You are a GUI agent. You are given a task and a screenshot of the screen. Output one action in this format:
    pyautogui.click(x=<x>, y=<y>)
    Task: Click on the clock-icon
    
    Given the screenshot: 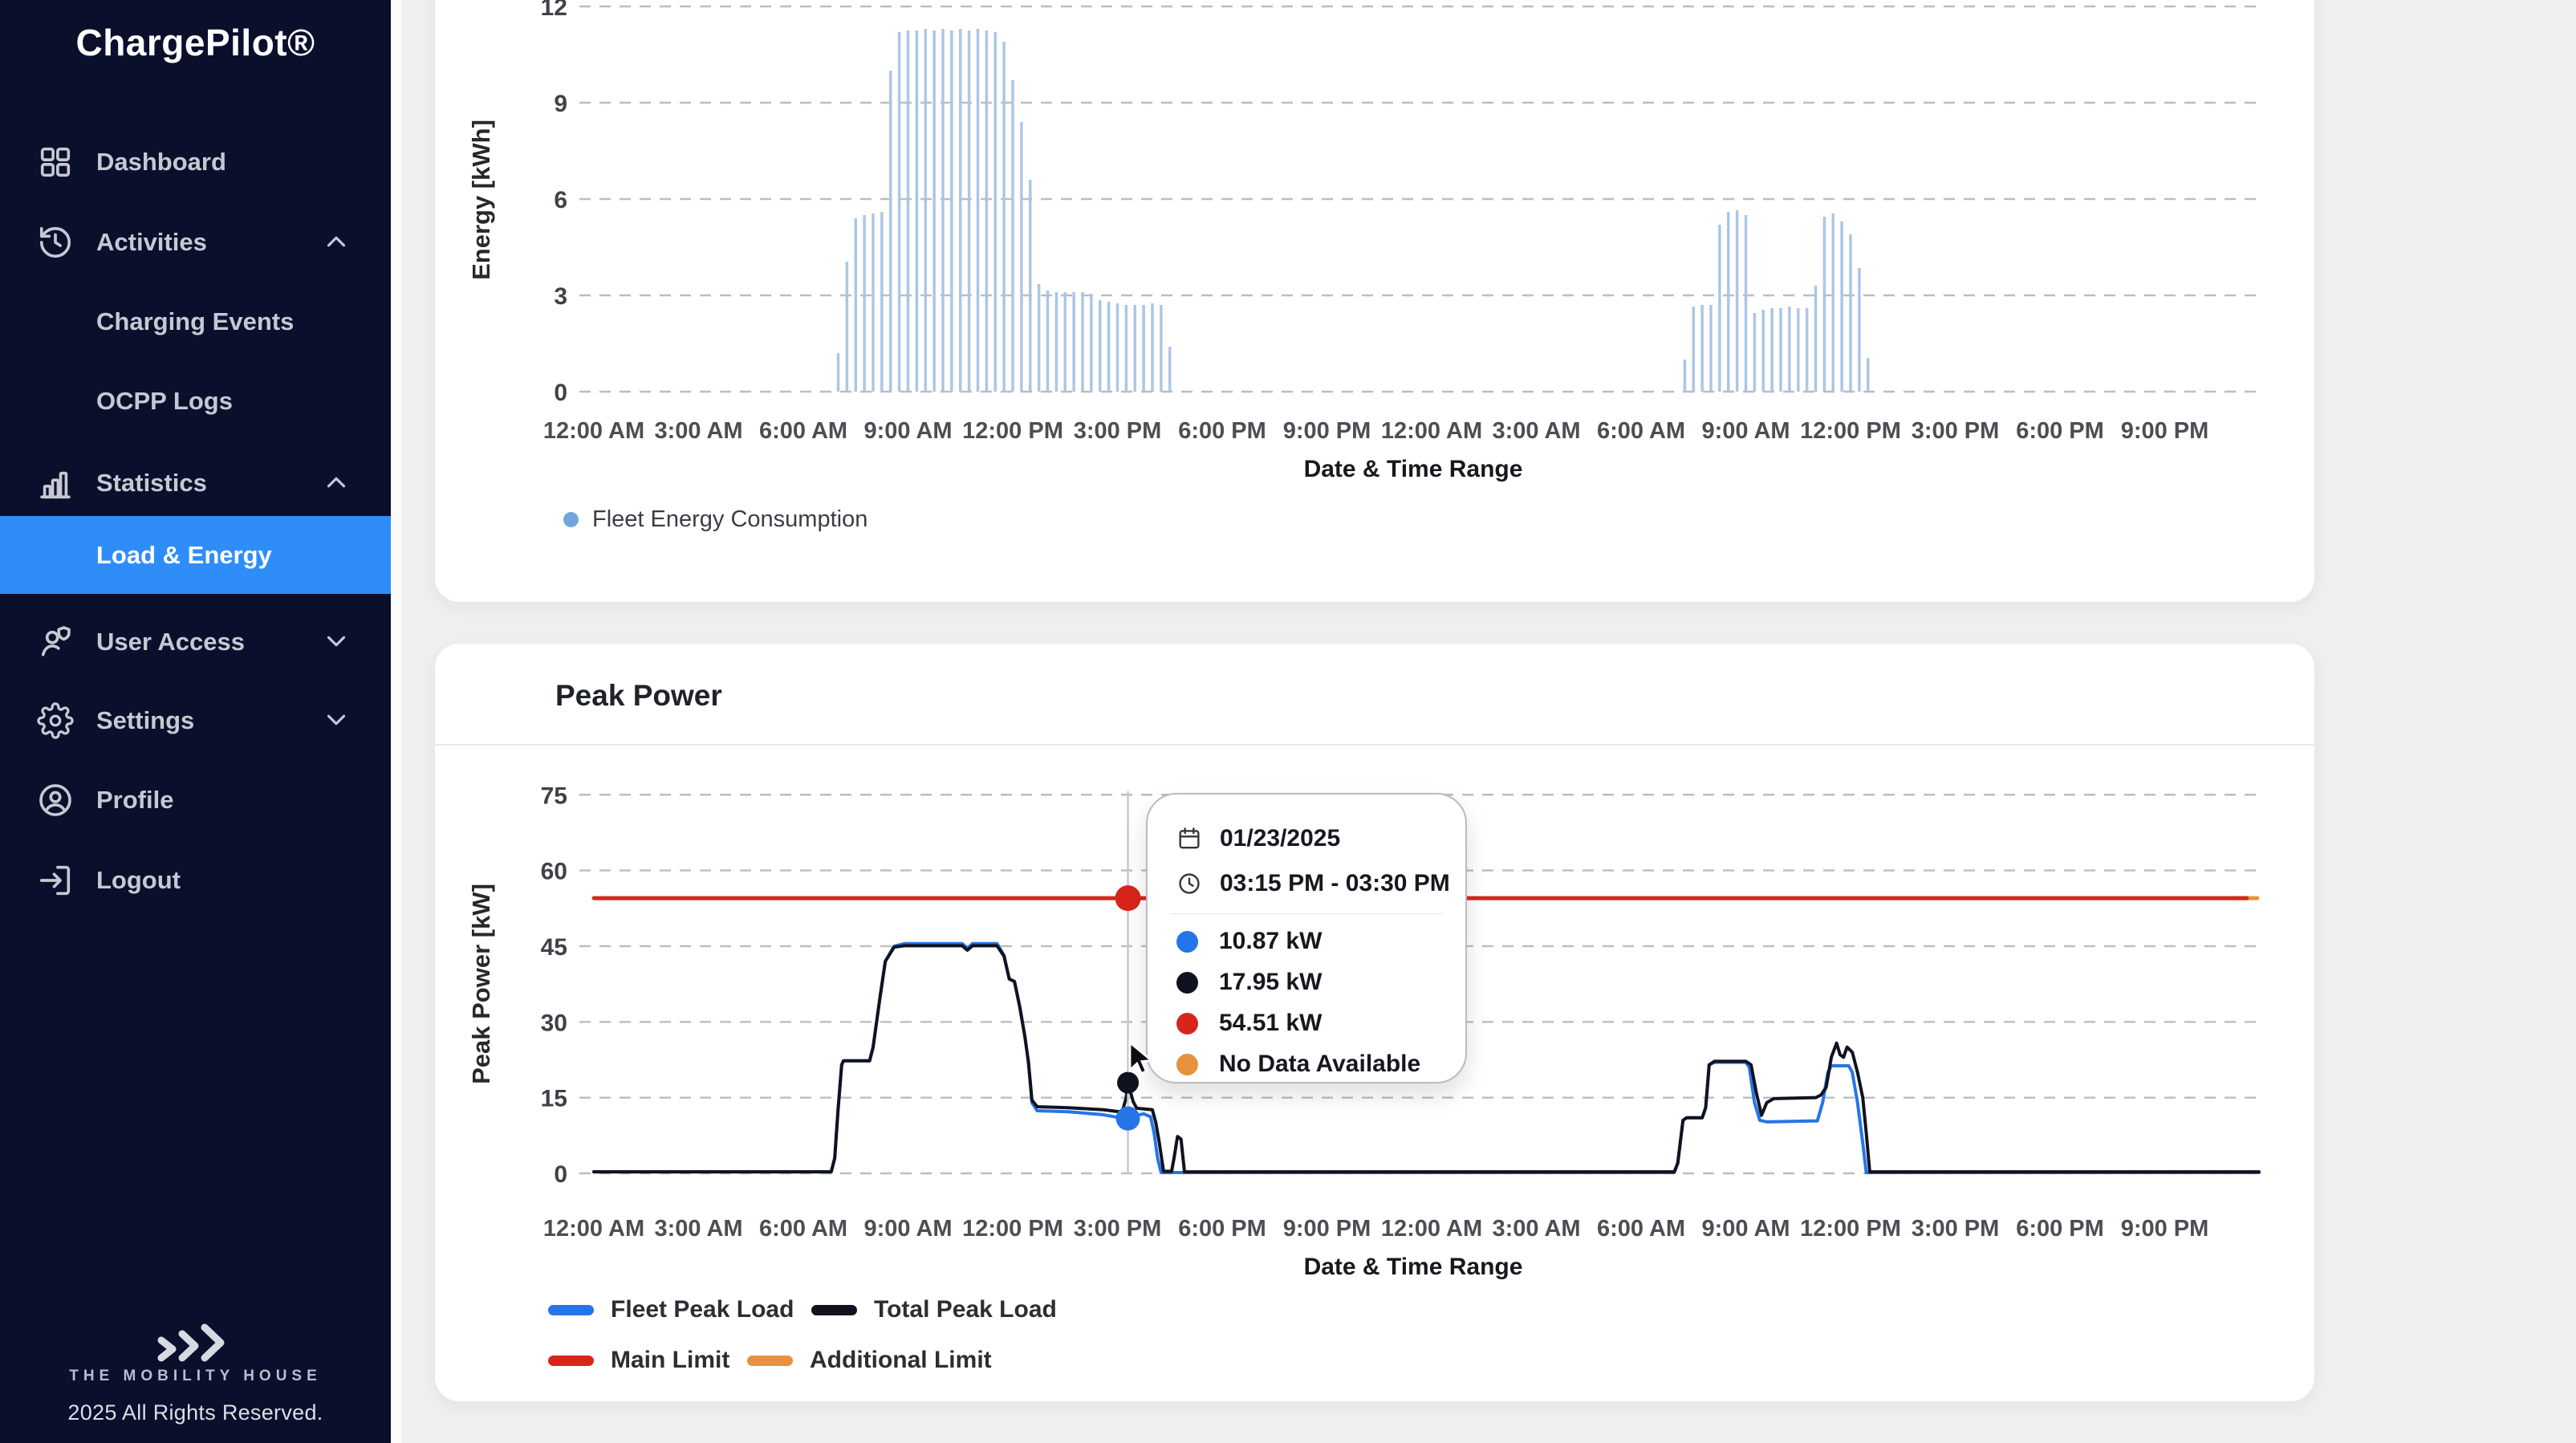 What is the action you would take?
    pyautogui.click(x=1189, y=883)
    